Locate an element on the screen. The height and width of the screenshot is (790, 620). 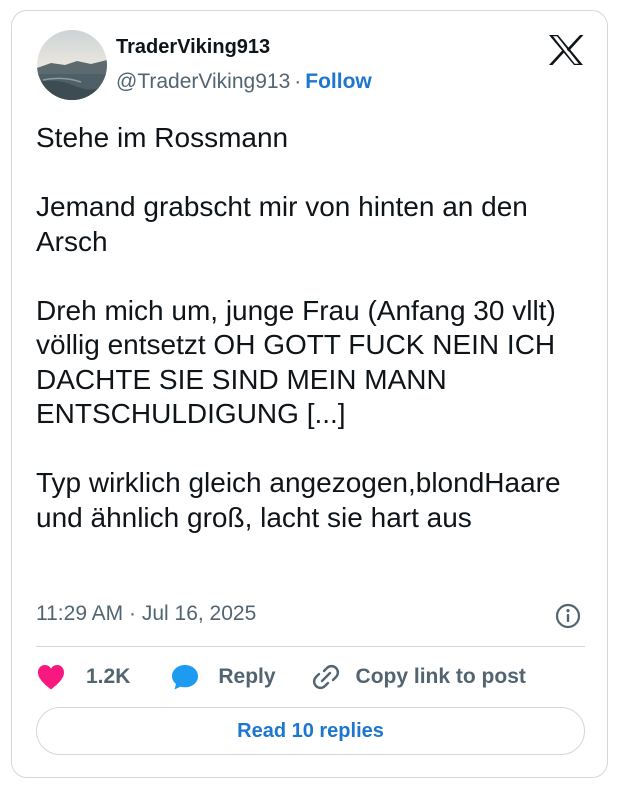
copy-link-label: Copy link to post is located at coordinates (440, 676).